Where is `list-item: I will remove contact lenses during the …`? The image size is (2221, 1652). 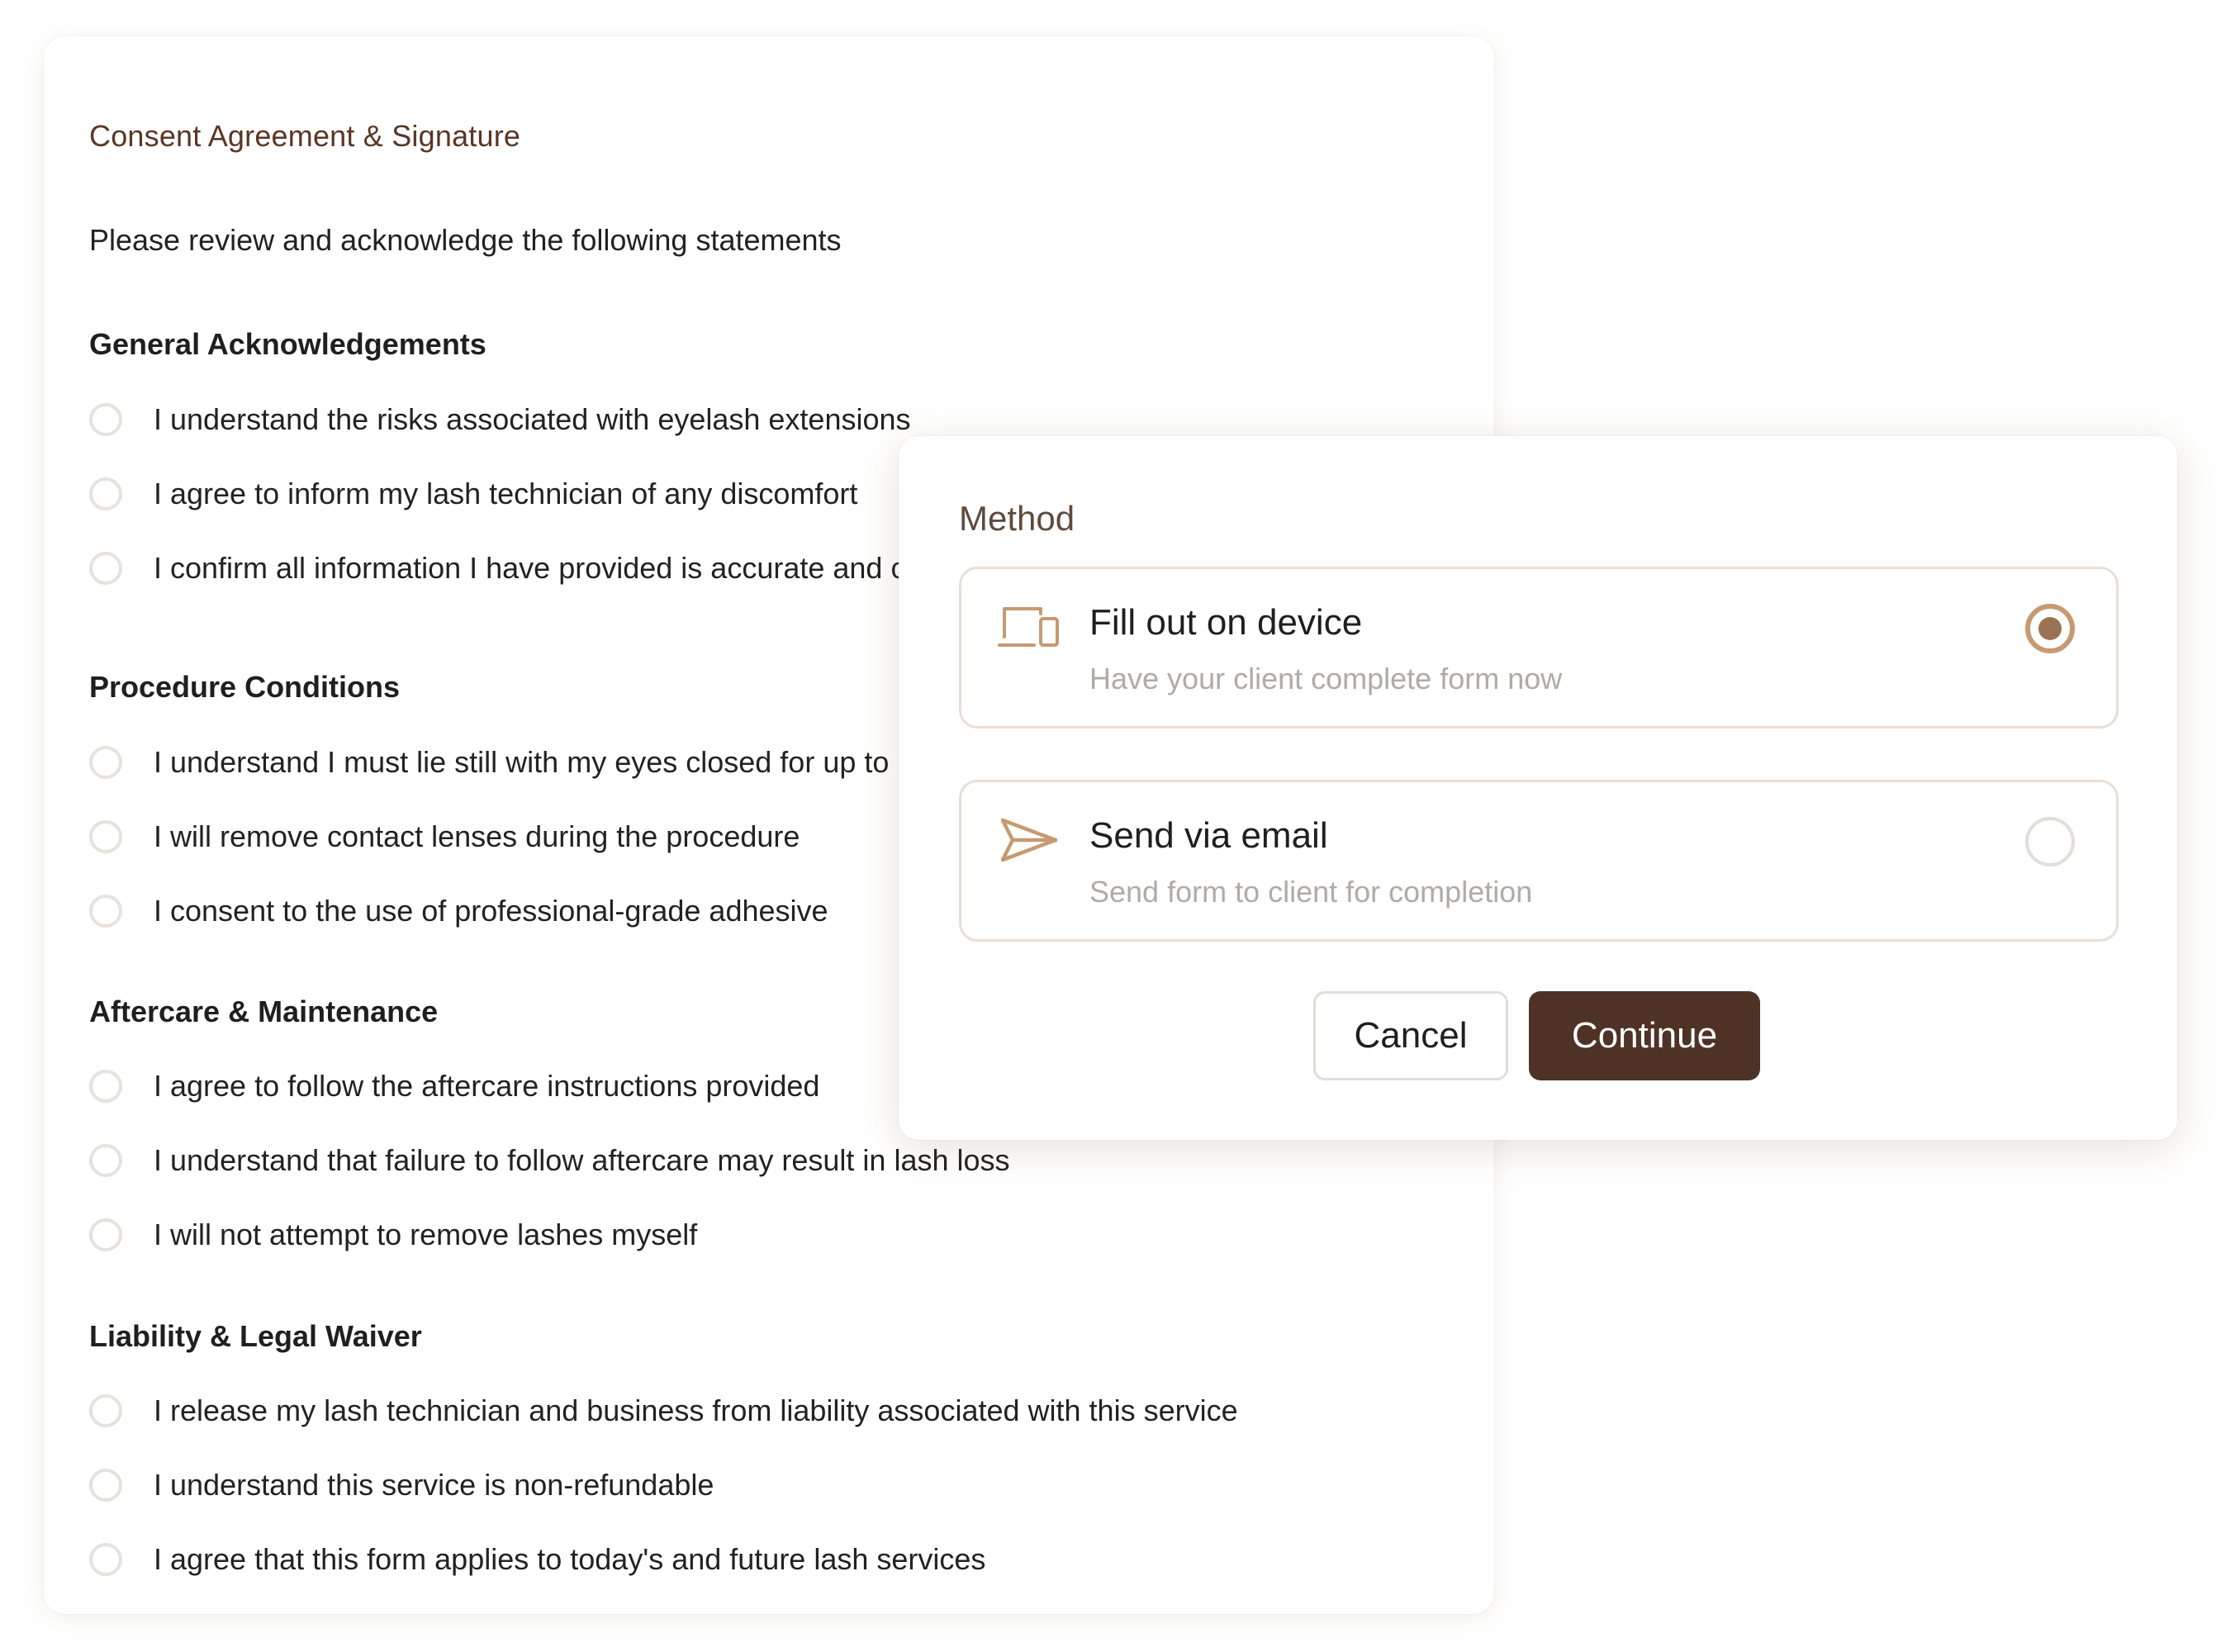 list-item: I will remove contact lenses during the … is located at coordinates (542, 837).